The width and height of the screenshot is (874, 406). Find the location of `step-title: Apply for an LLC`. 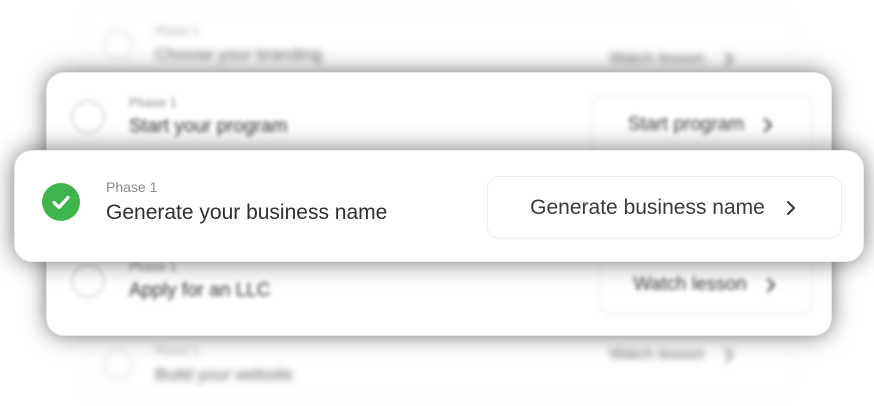

step-title: Apply for an LLC is located at coordinates (200, 290).